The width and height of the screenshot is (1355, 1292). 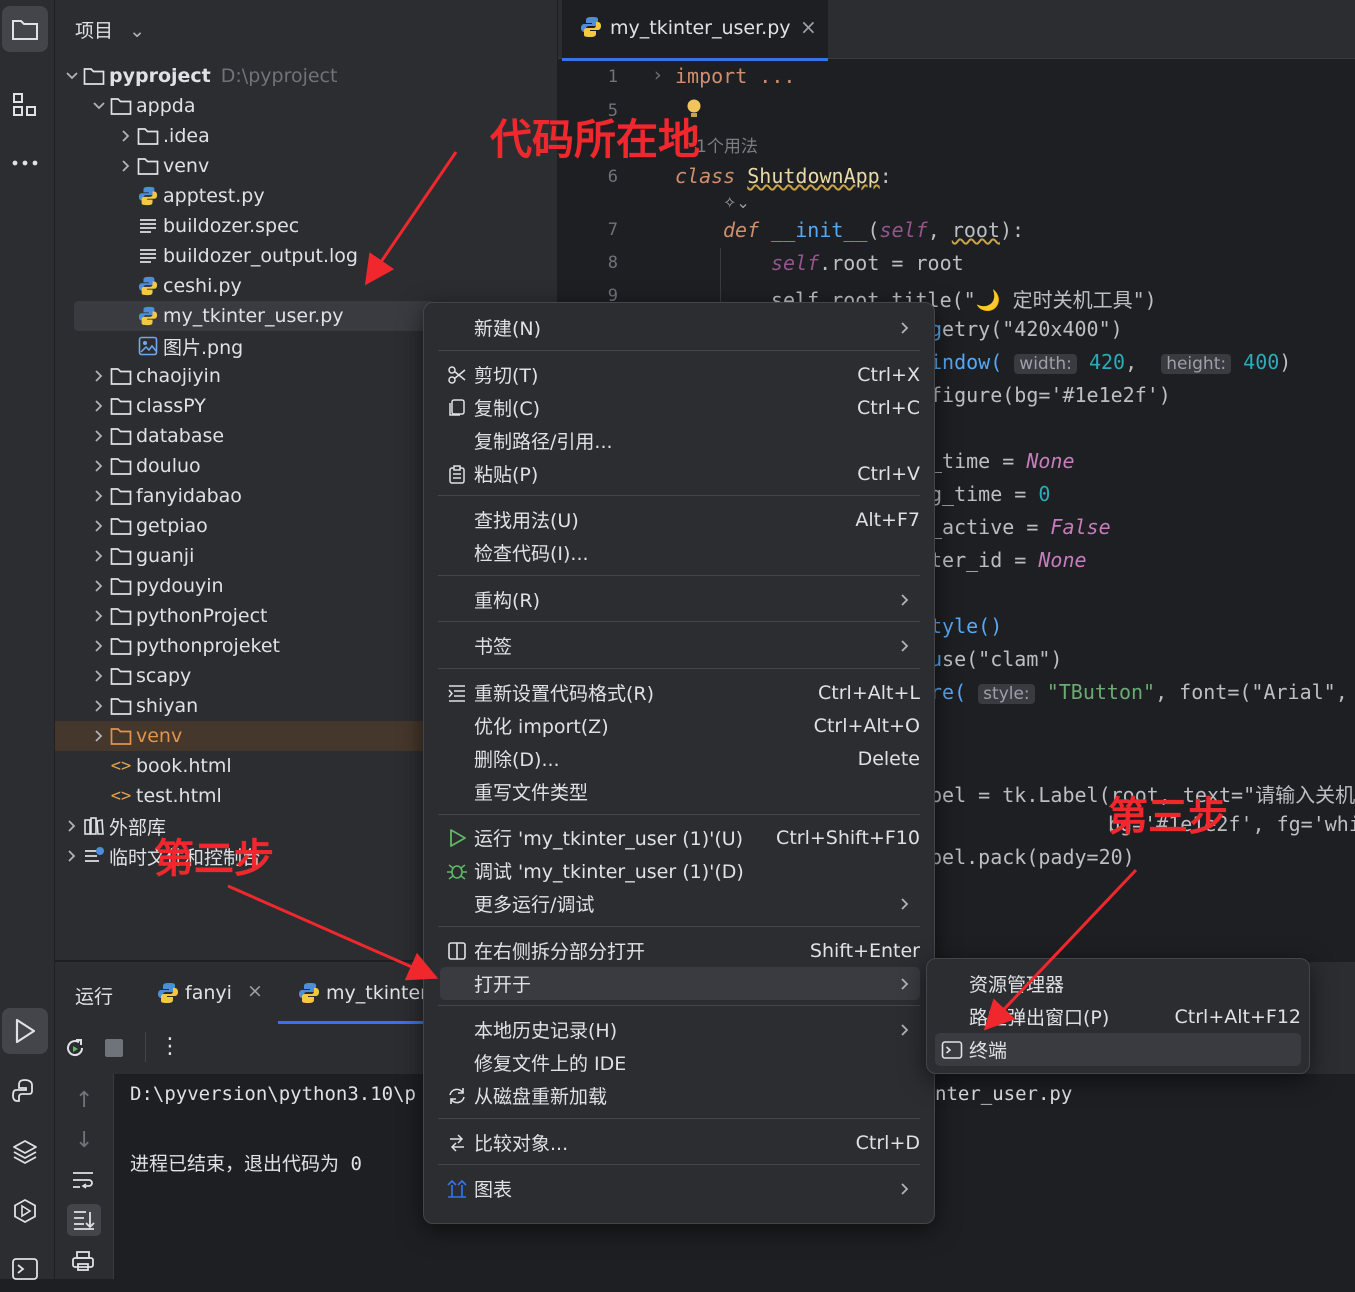 I want to click on annotation-step3: 第三步, so click(x=1168, y=817).